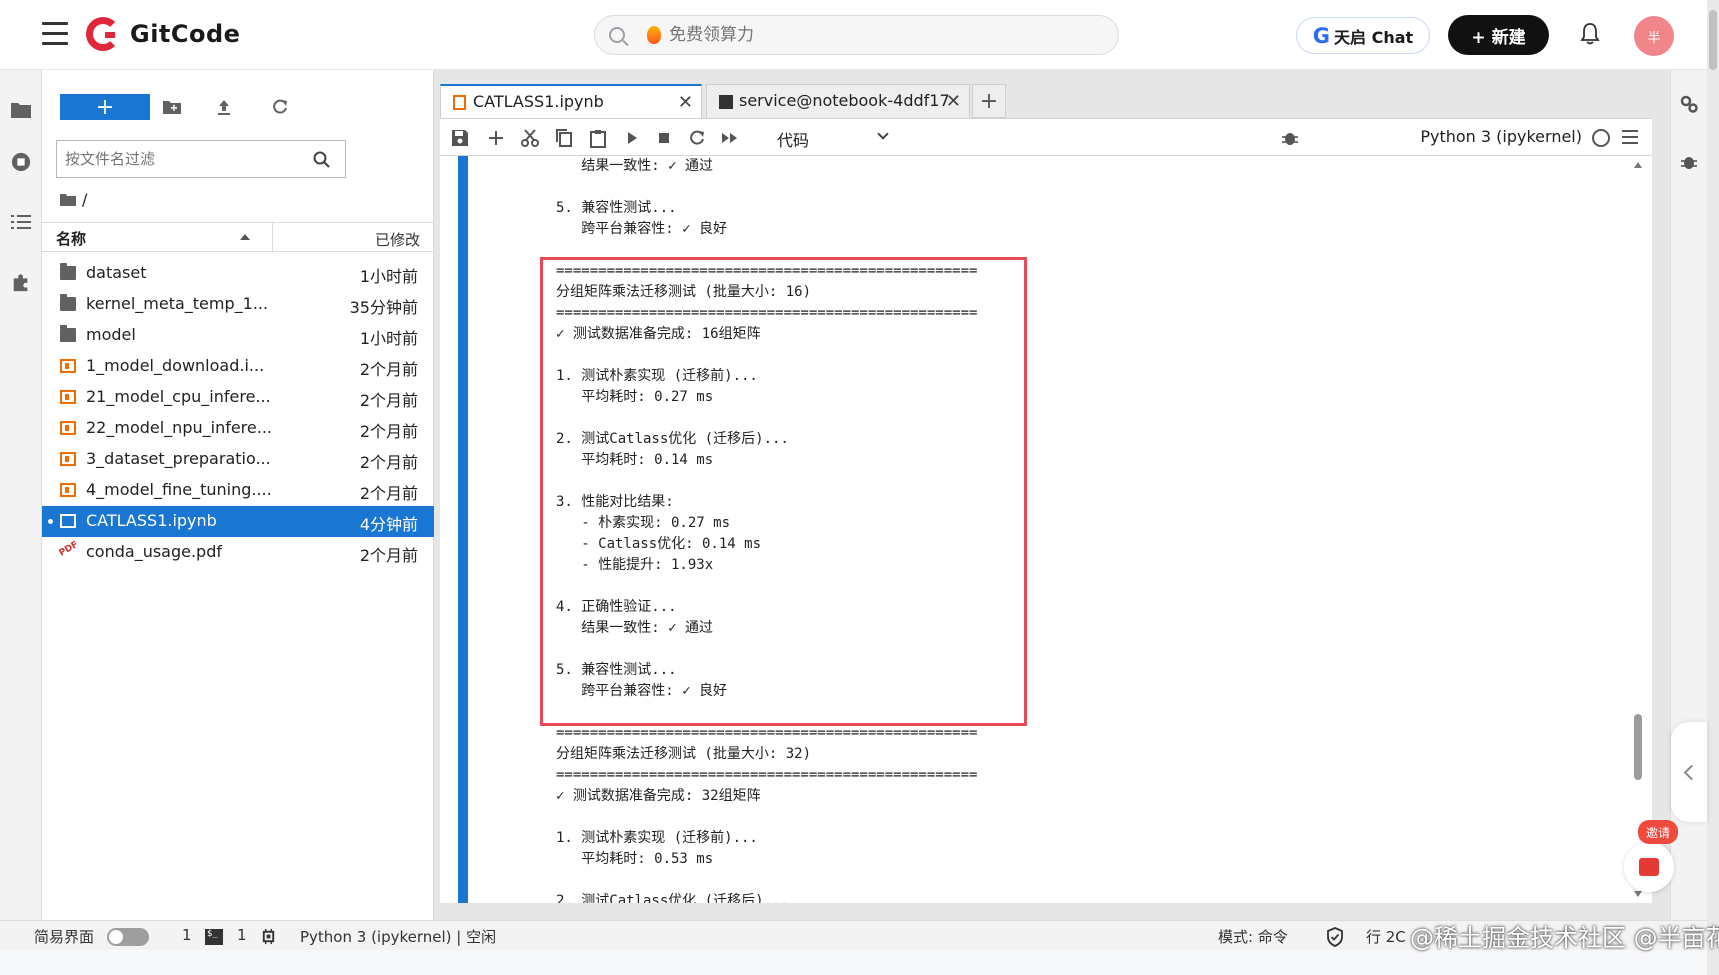  What do you see at coordinates (103, 34) in the screenshot?
I see `gitcode-logo-icon` at bounding box center [103, 34].